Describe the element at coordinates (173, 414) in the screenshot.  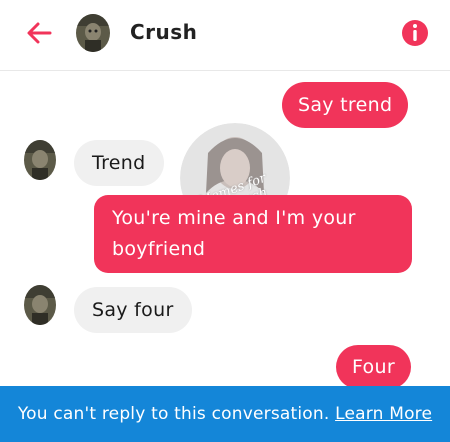
I see `reply-disabled-notice: You can't reply to this conversation.` at that location.